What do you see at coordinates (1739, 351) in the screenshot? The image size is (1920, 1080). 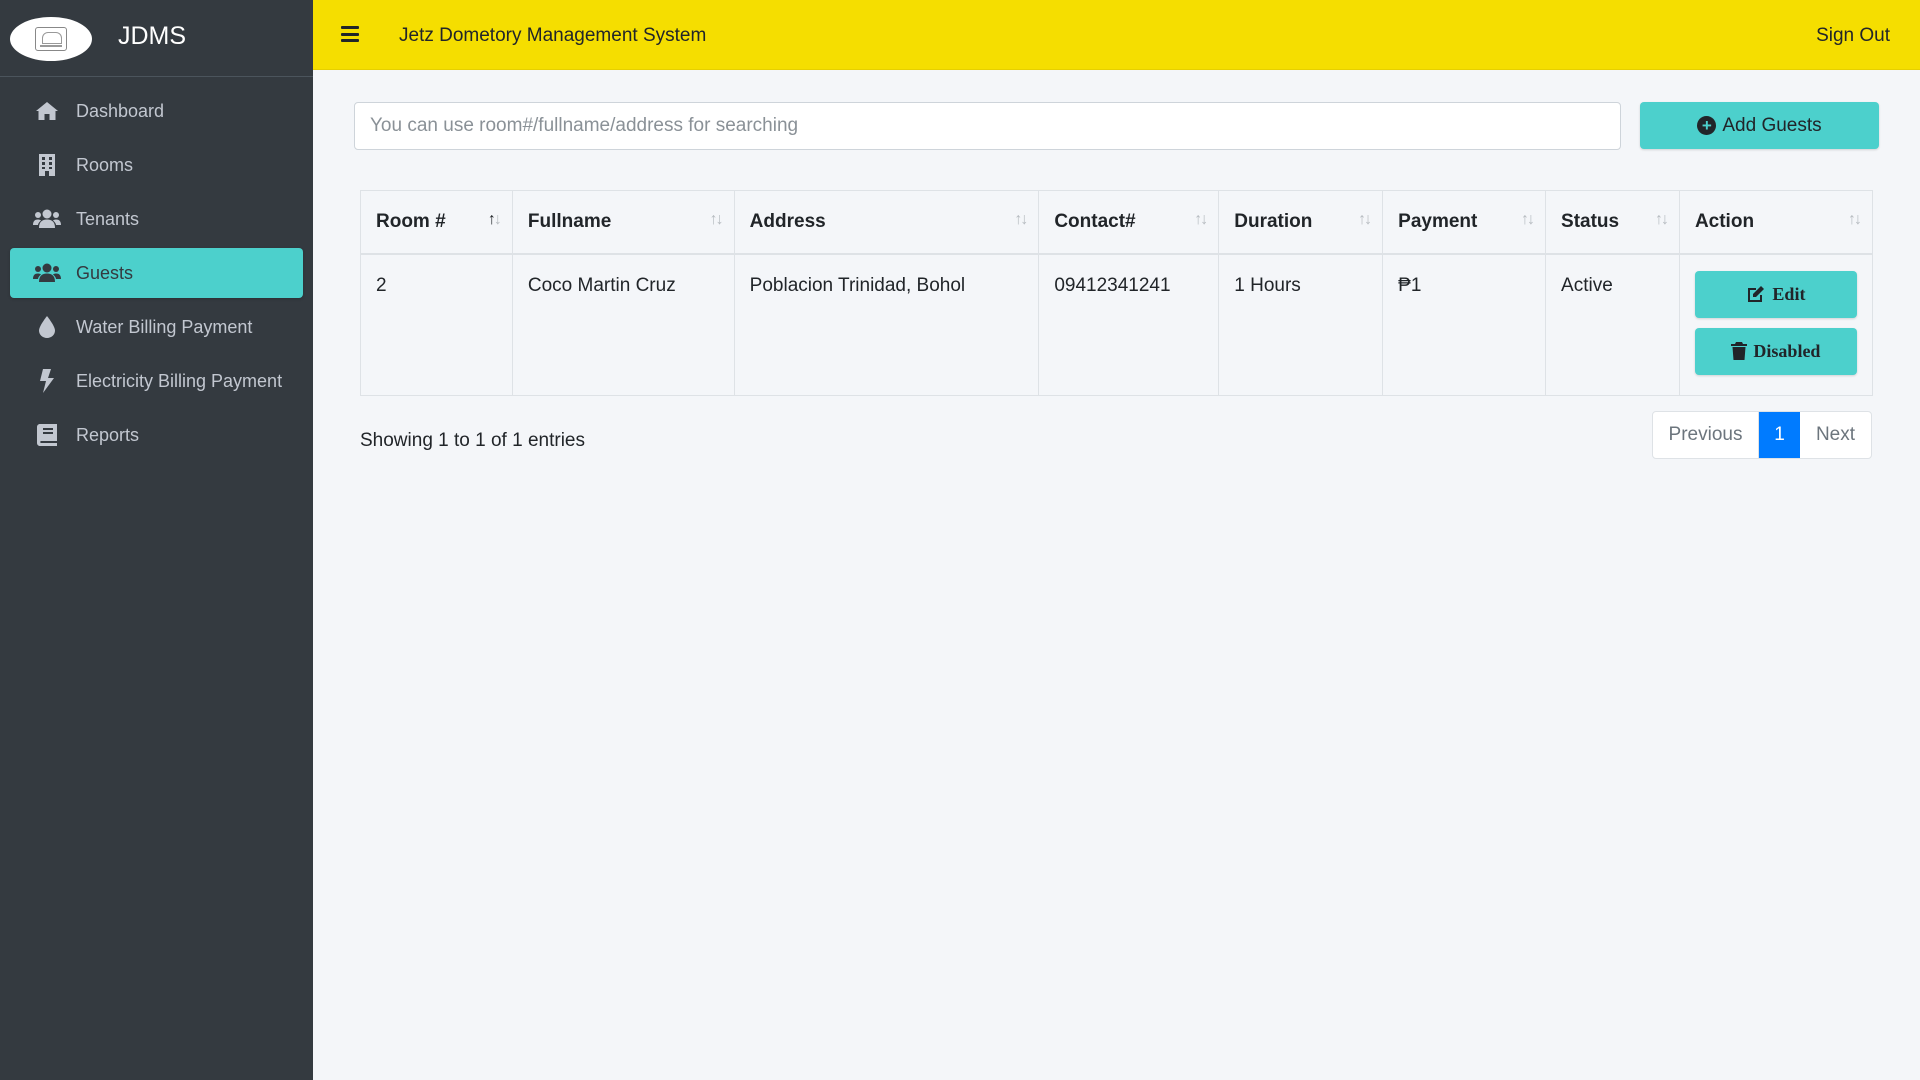 I see `trash-icon` at bounding box center [1739, 351].